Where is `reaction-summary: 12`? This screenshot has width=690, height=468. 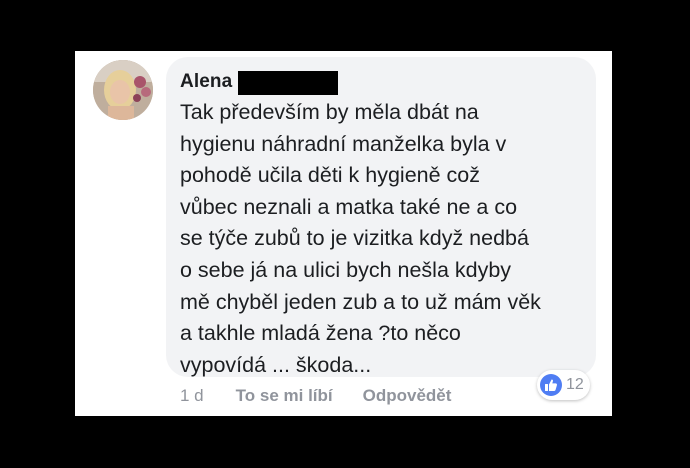
reaction-summary: 12 is located at coordinates (563, 385).